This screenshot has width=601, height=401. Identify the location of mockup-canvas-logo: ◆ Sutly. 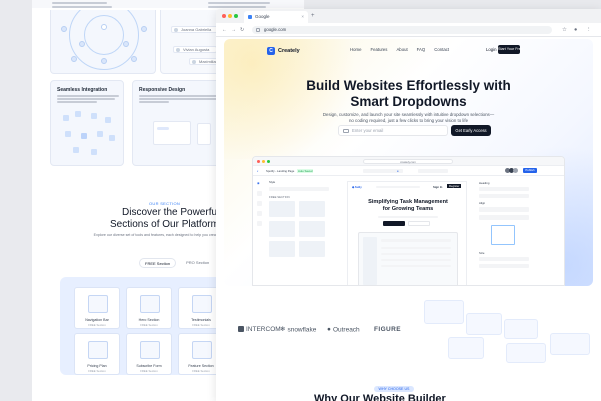
(357, 187).